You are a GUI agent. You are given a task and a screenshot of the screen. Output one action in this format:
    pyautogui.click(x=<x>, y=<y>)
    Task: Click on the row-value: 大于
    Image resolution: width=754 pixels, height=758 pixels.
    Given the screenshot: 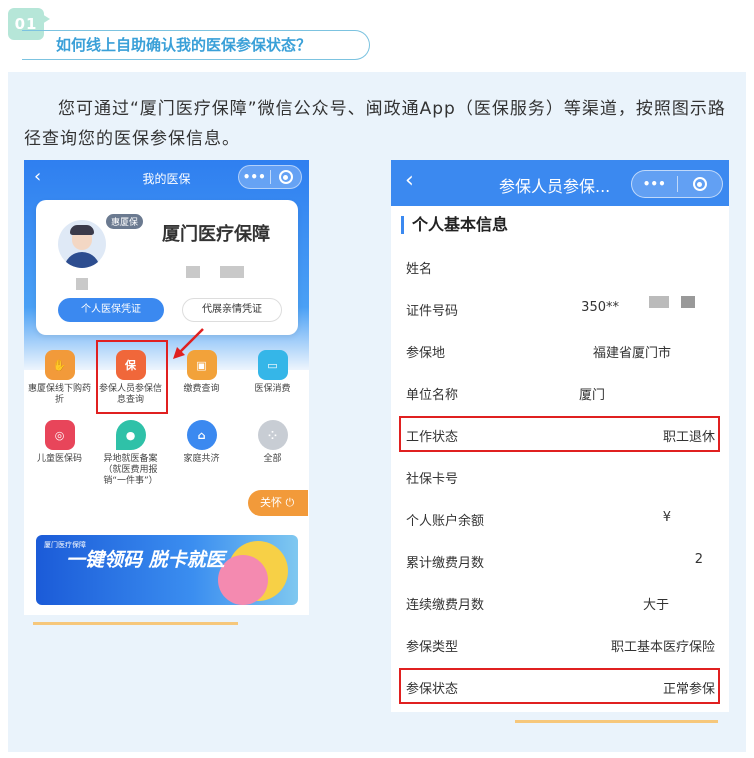 What is the action you would take?
    pyautogui.click(x=655, y=605)
    